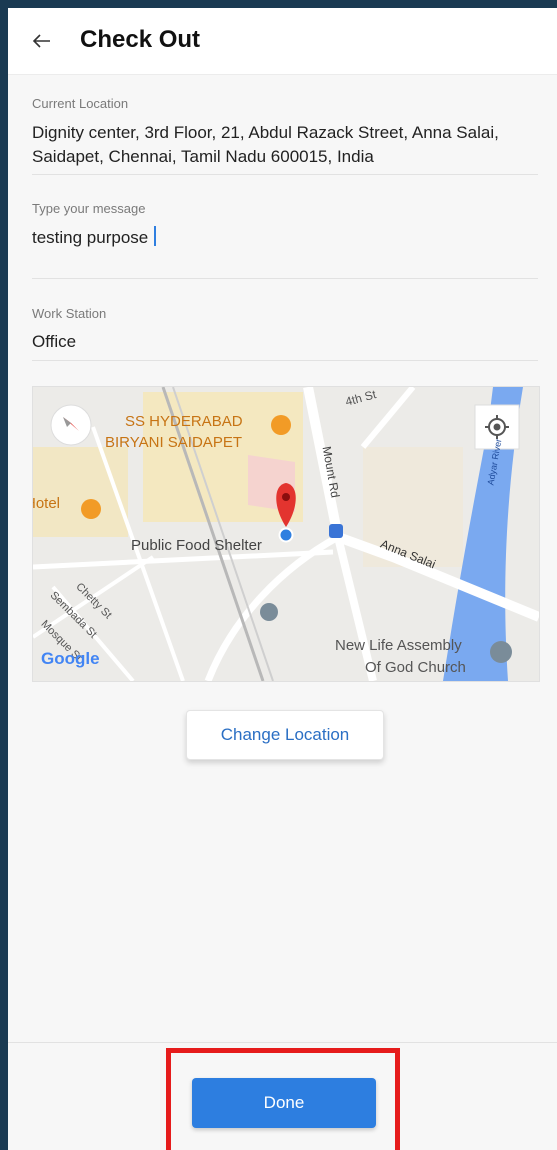  I want to click on google-logo: Google, so click(70, 658).